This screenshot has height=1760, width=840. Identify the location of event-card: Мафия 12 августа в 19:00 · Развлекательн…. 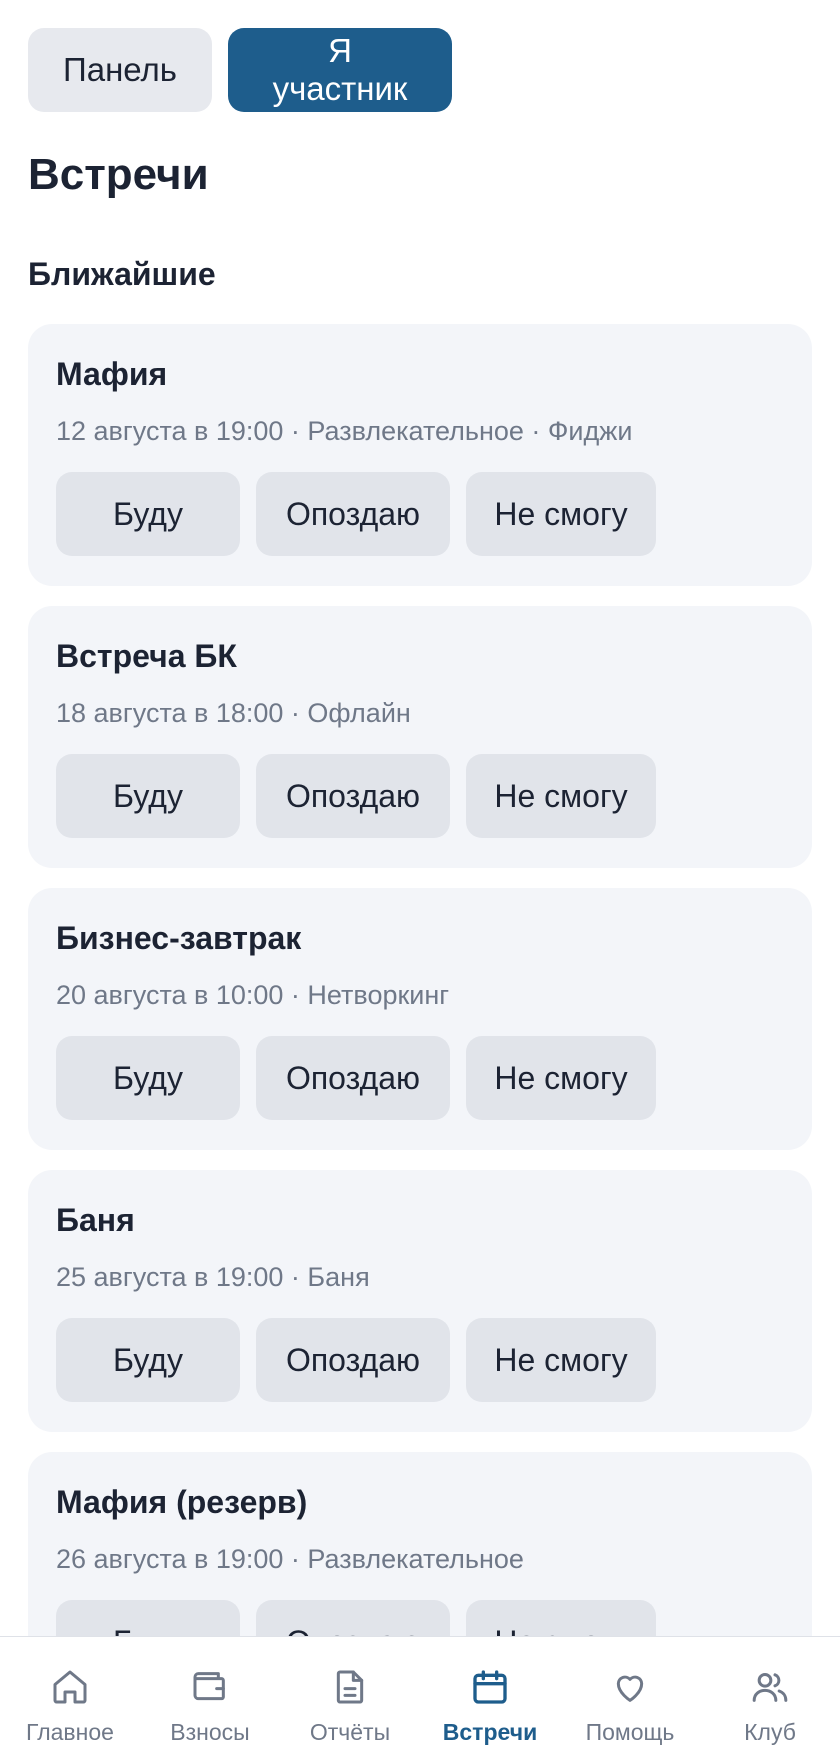
(420, 455).